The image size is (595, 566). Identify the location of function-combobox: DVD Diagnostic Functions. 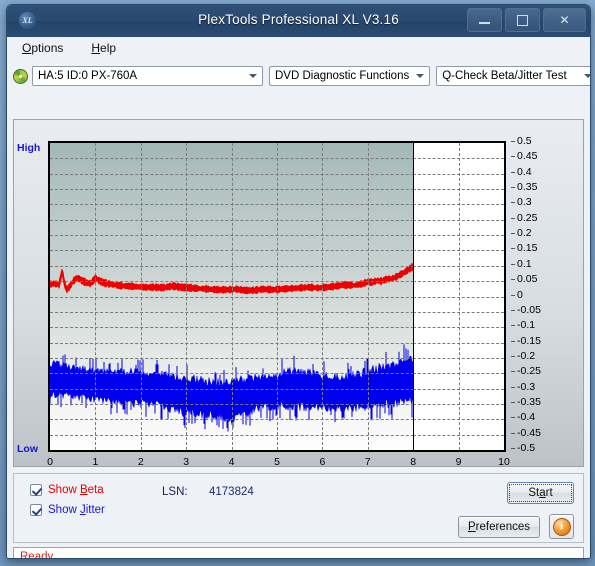
(350, 76).